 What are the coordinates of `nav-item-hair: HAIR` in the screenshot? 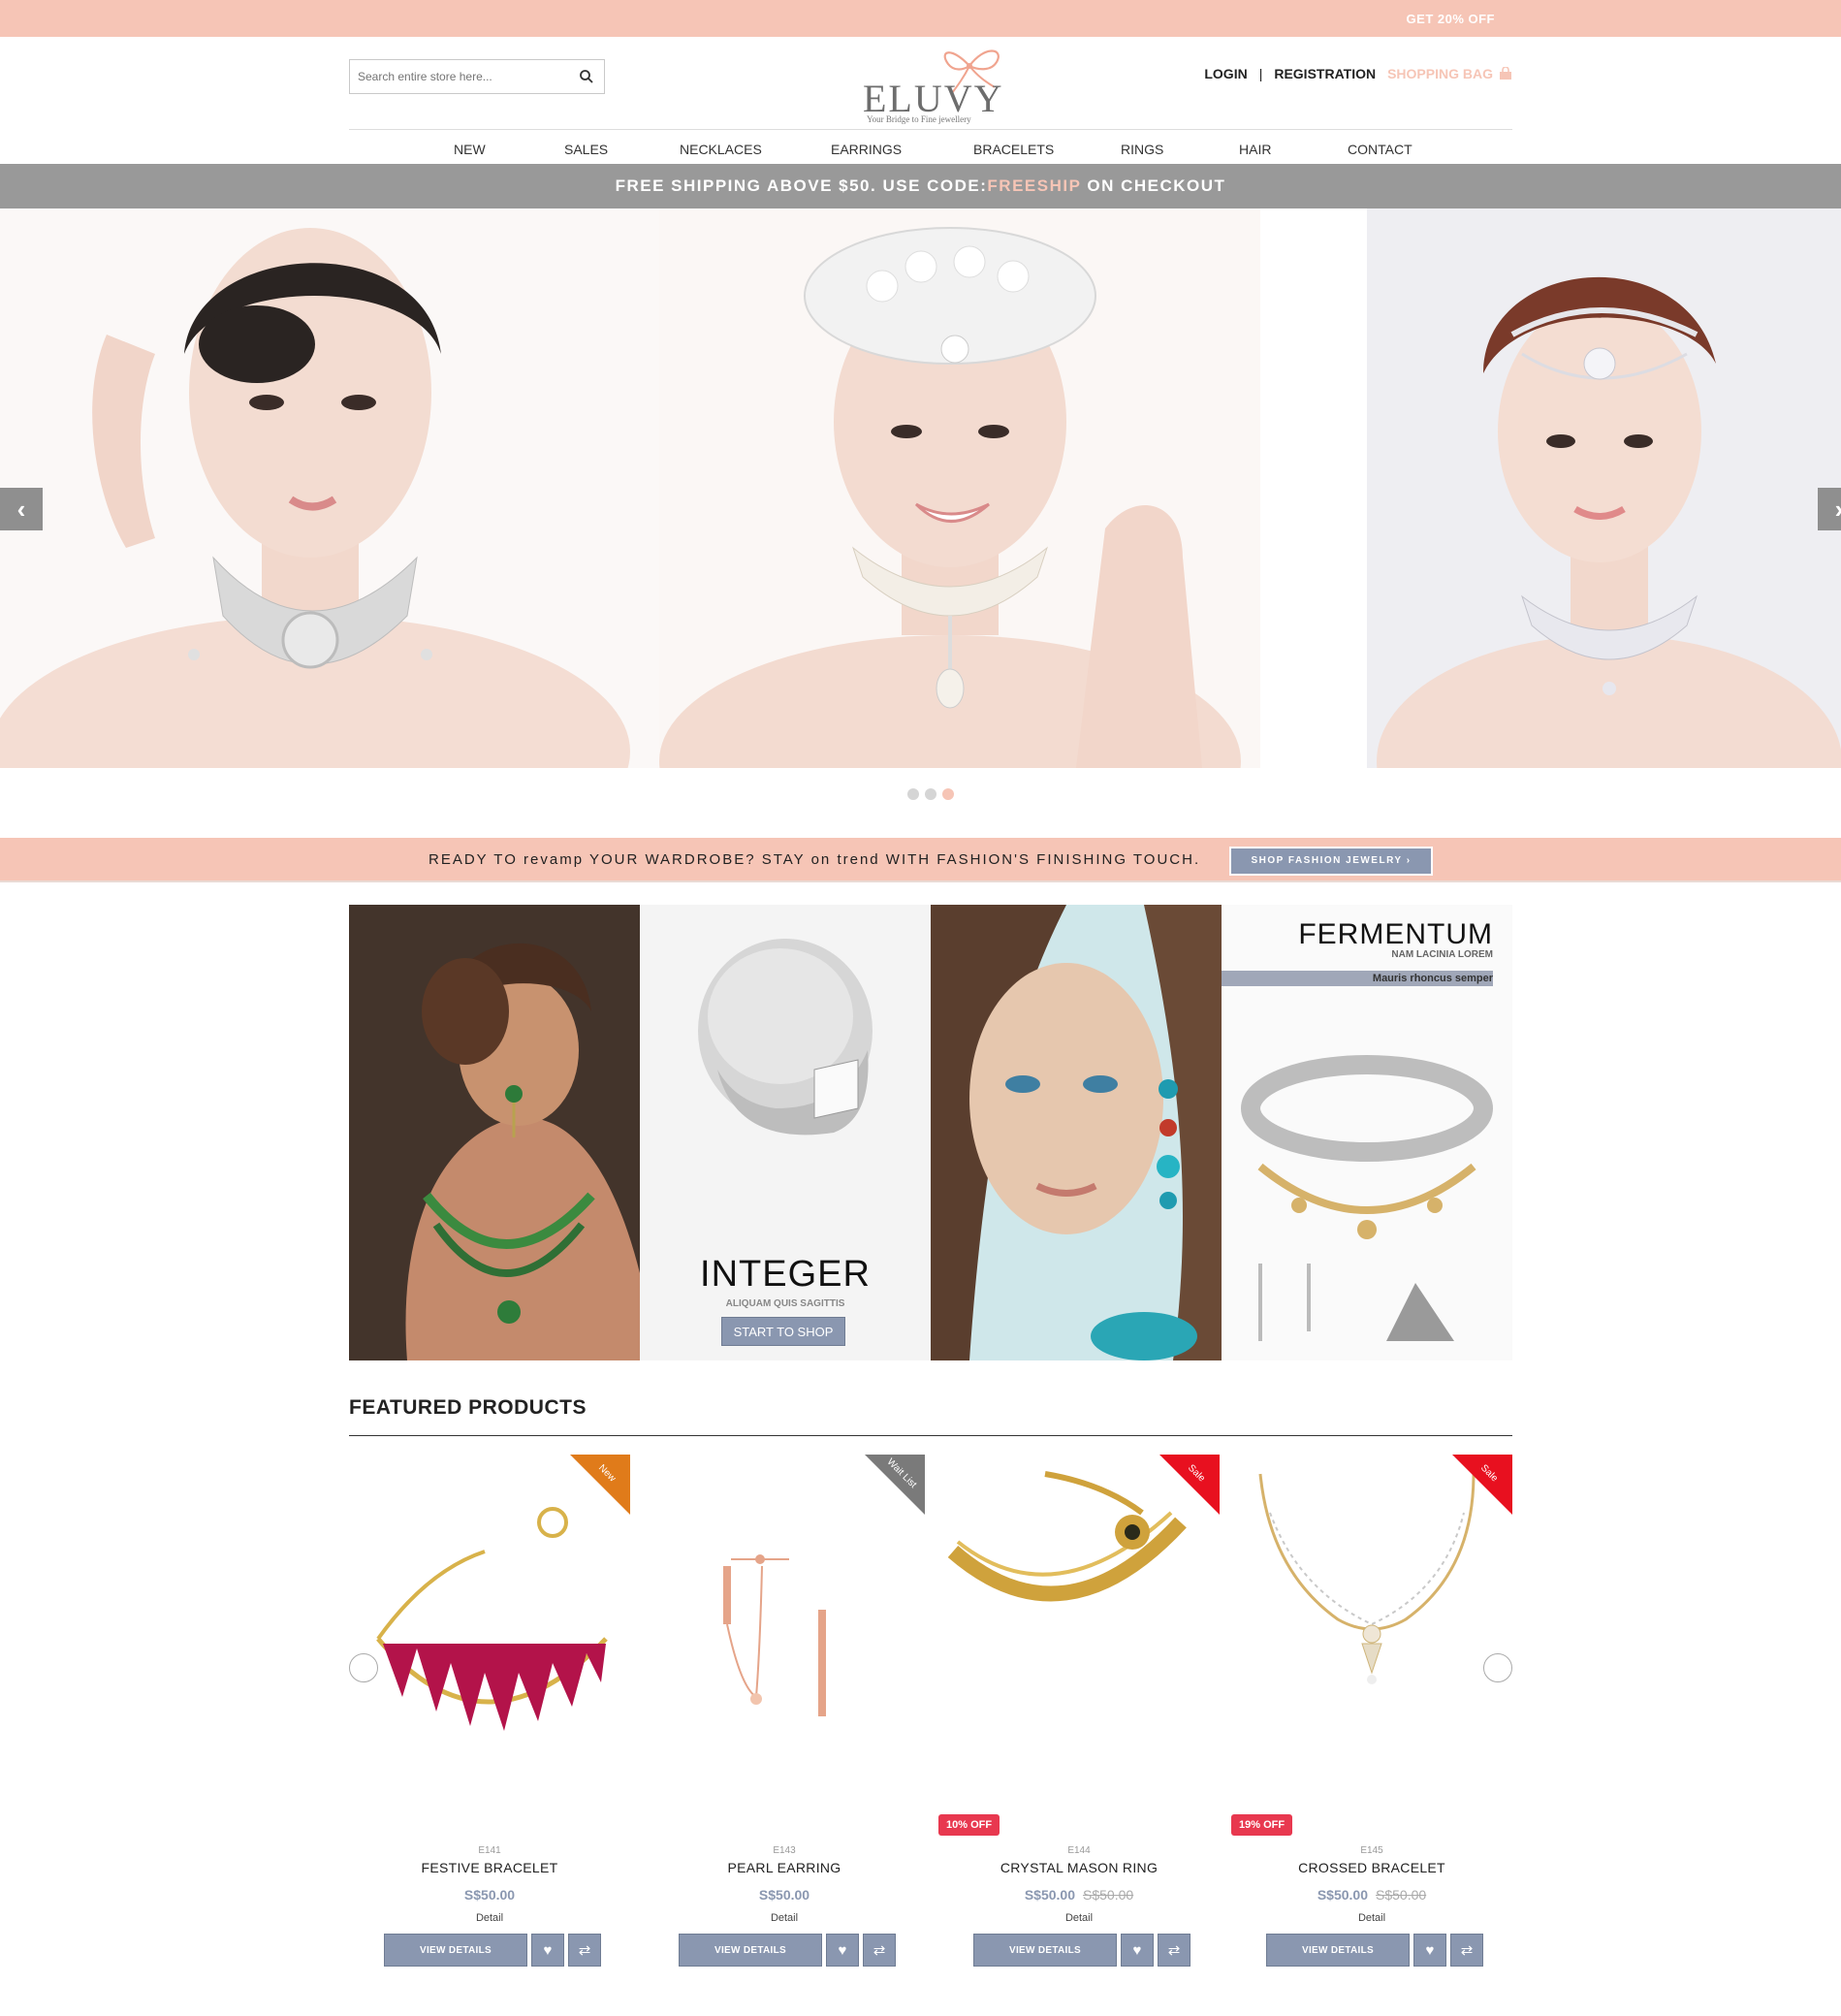 It's located at (1255, 149).